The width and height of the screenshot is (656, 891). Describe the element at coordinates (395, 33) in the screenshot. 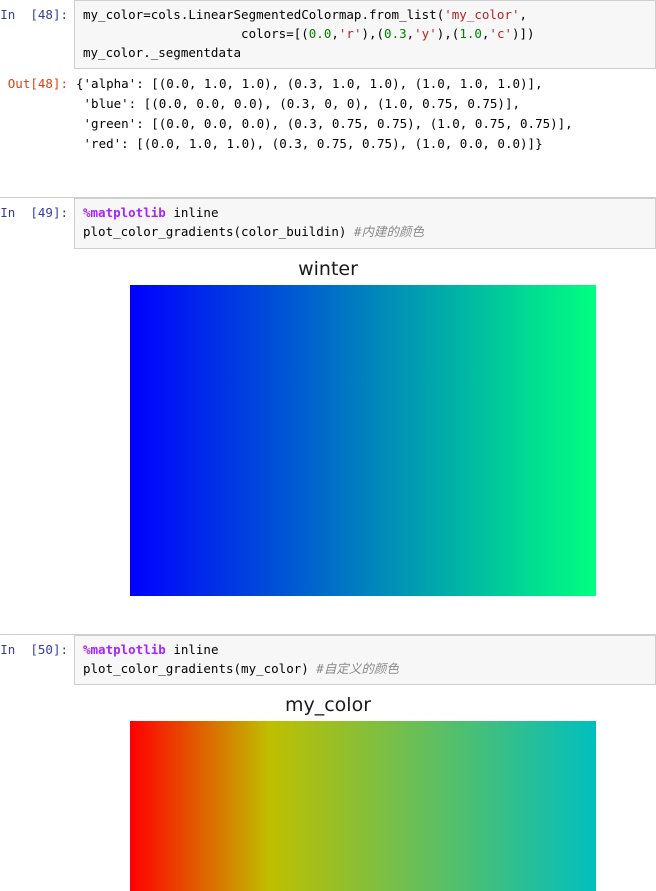

I see `code-token-num: 0.3` at that location.